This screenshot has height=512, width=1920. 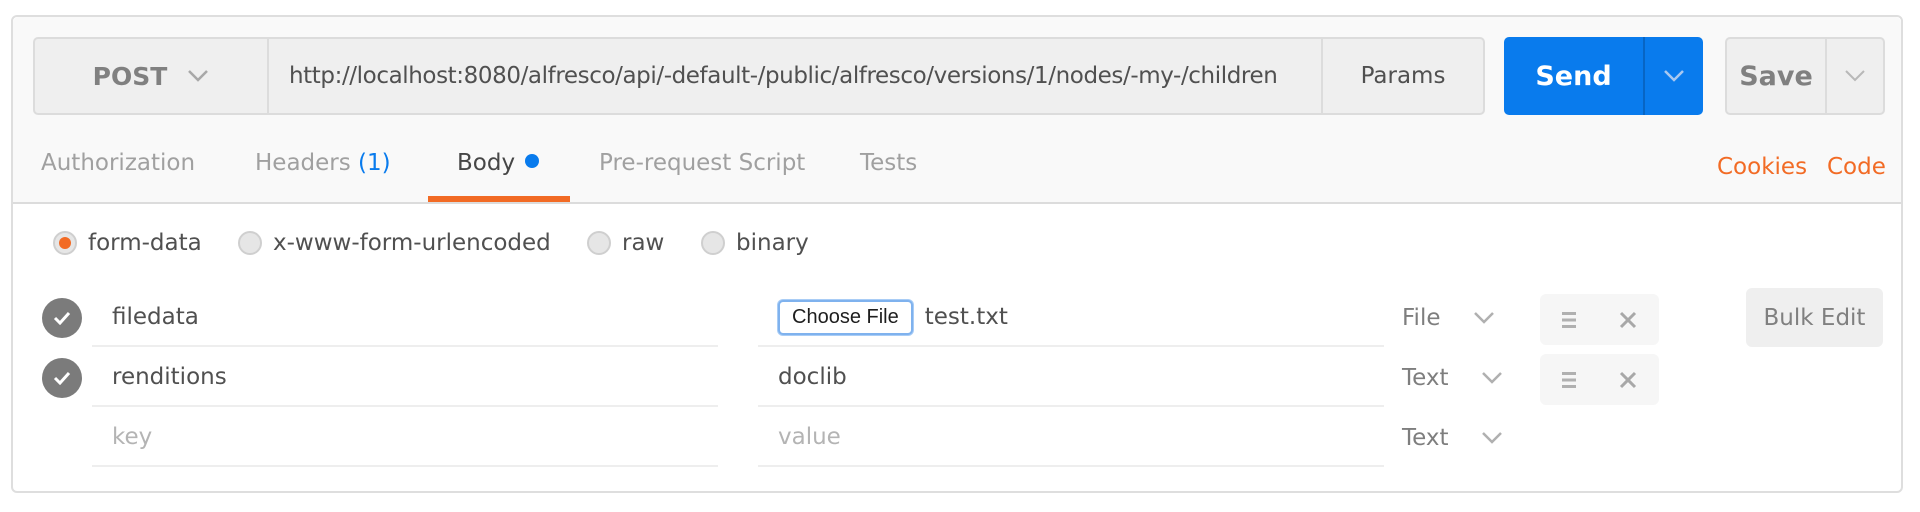 What do you see at coordinates (65, 243) in the screenshot?
I see `radio-selected-icon` at bounding box center [65, 243].